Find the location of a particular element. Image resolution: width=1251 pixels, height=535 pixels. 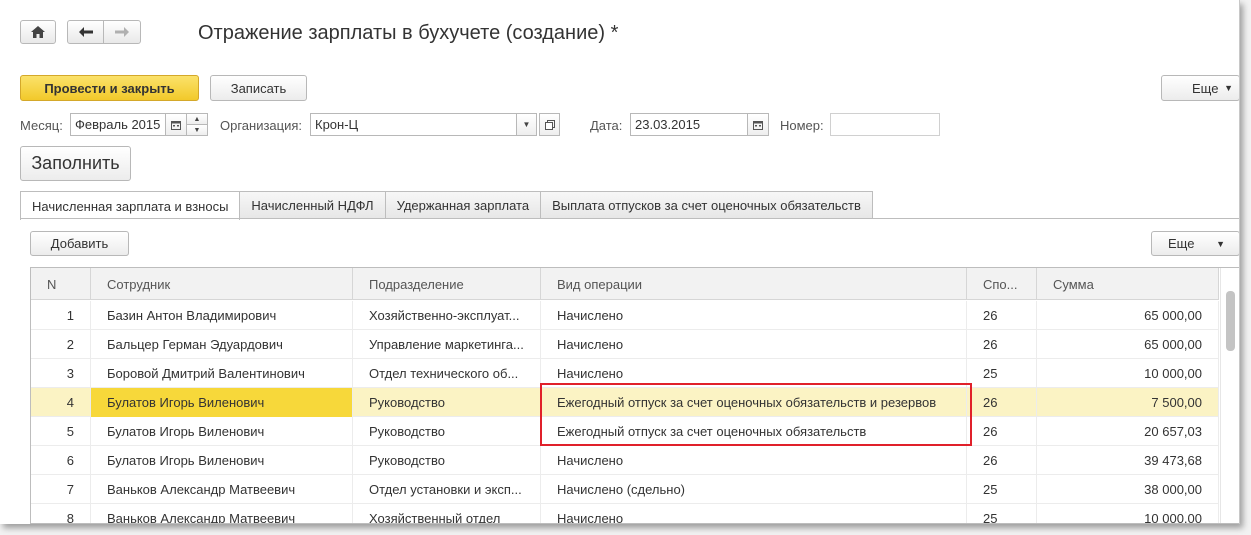

sum-cell: 38 000,00 is located at coordinates (1128, 489).